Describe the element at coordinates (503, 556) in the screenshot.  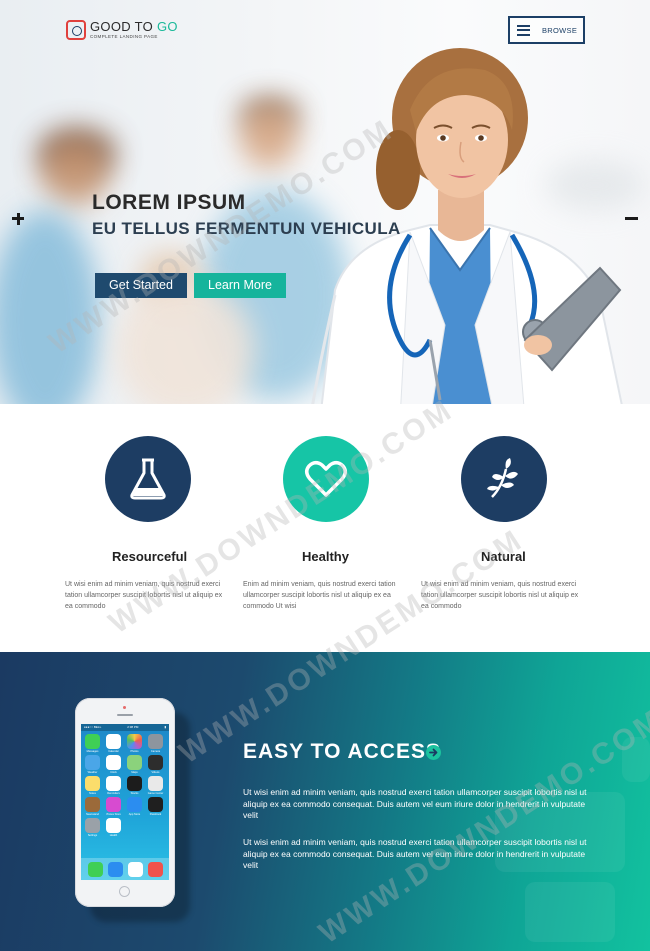
I see `feature-title: Natural` at that location.